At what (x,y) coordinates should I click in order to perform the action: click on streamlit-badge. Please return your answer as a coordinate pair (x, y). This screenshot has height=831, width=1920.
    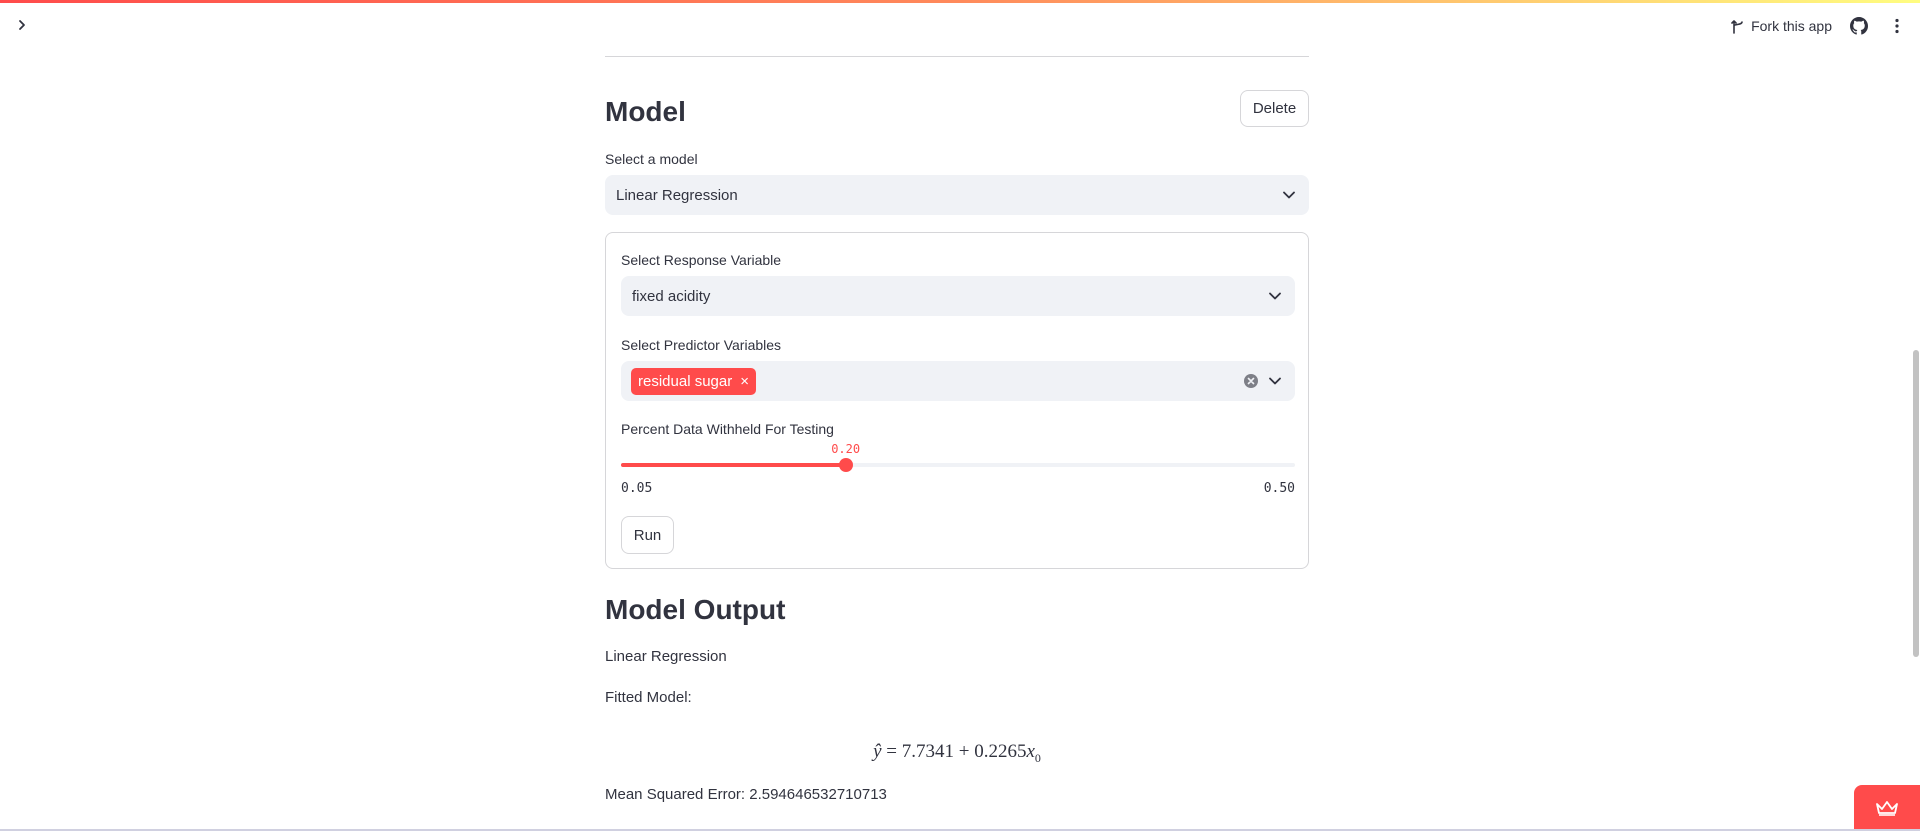
    Looking at the image, I should click on (1887, 808).